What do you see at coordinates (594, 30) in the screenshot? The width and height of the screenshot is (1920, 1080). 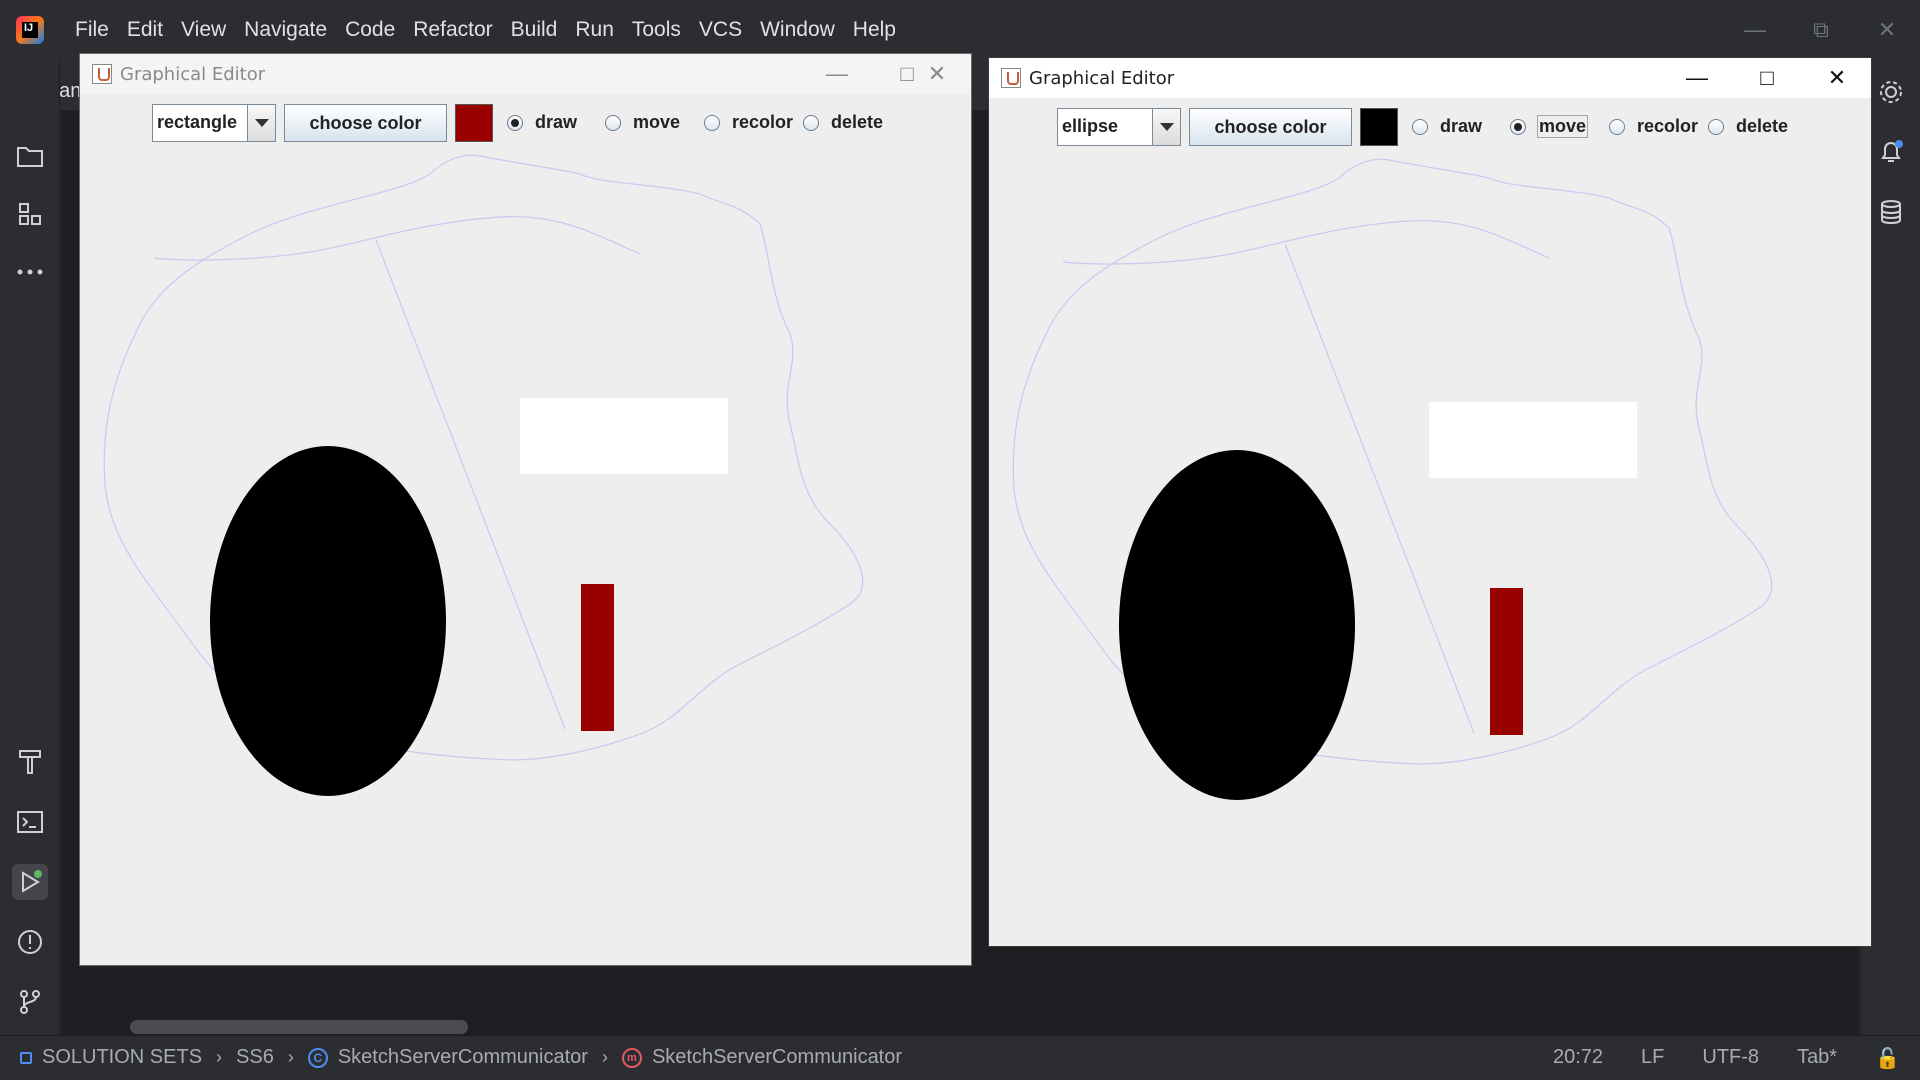 I see `menu-run: Run` at bounding box center [594, 30].